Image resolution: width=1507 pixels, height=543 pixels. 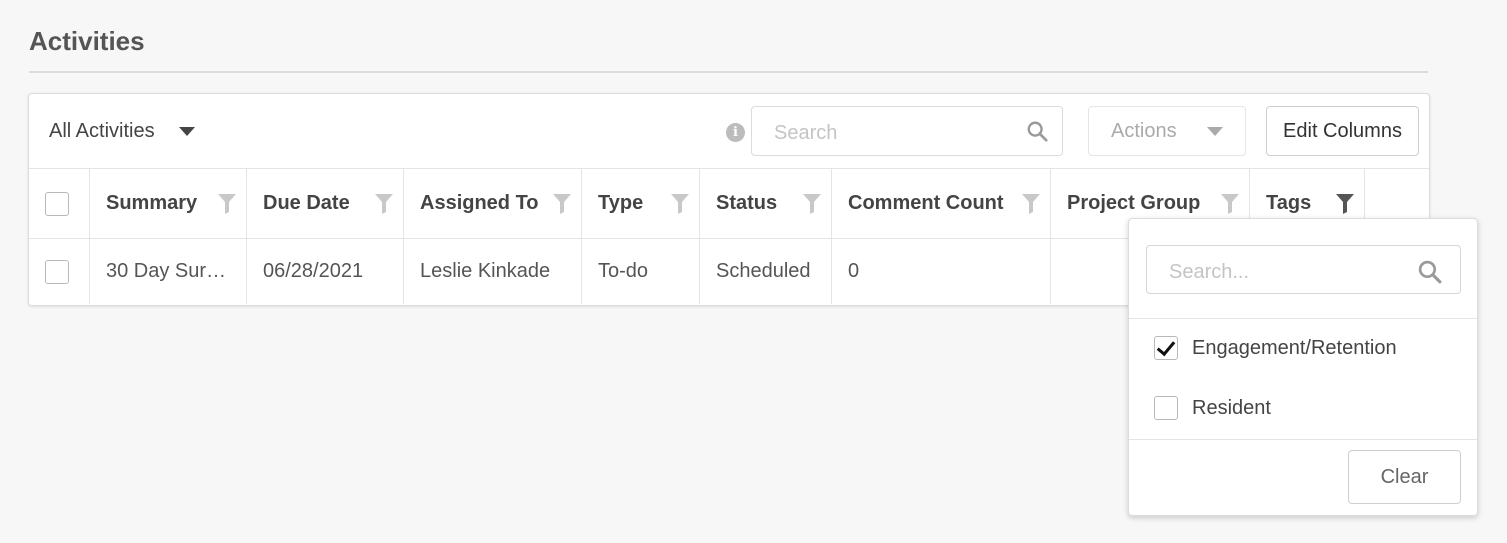 What do you see at coordinates (1134, 203) in the screenshot?
I see `column-label: Project Group` at bounding box center [1134, 203].